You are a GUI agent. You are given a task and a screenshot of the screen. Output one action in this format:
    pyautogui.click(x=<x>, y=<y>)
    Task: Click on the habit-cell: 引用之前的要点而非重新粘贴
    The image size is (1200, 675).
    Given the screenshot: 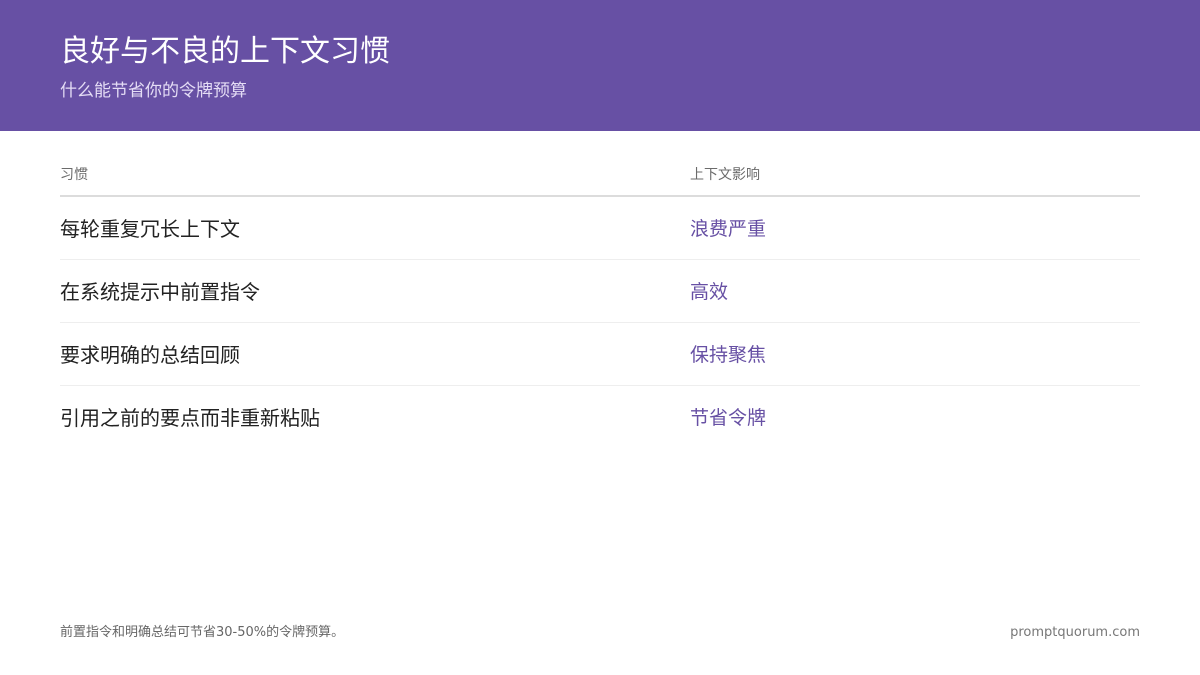 What is the action you would take?
    pyautogui.click(x=190, y=418)
    